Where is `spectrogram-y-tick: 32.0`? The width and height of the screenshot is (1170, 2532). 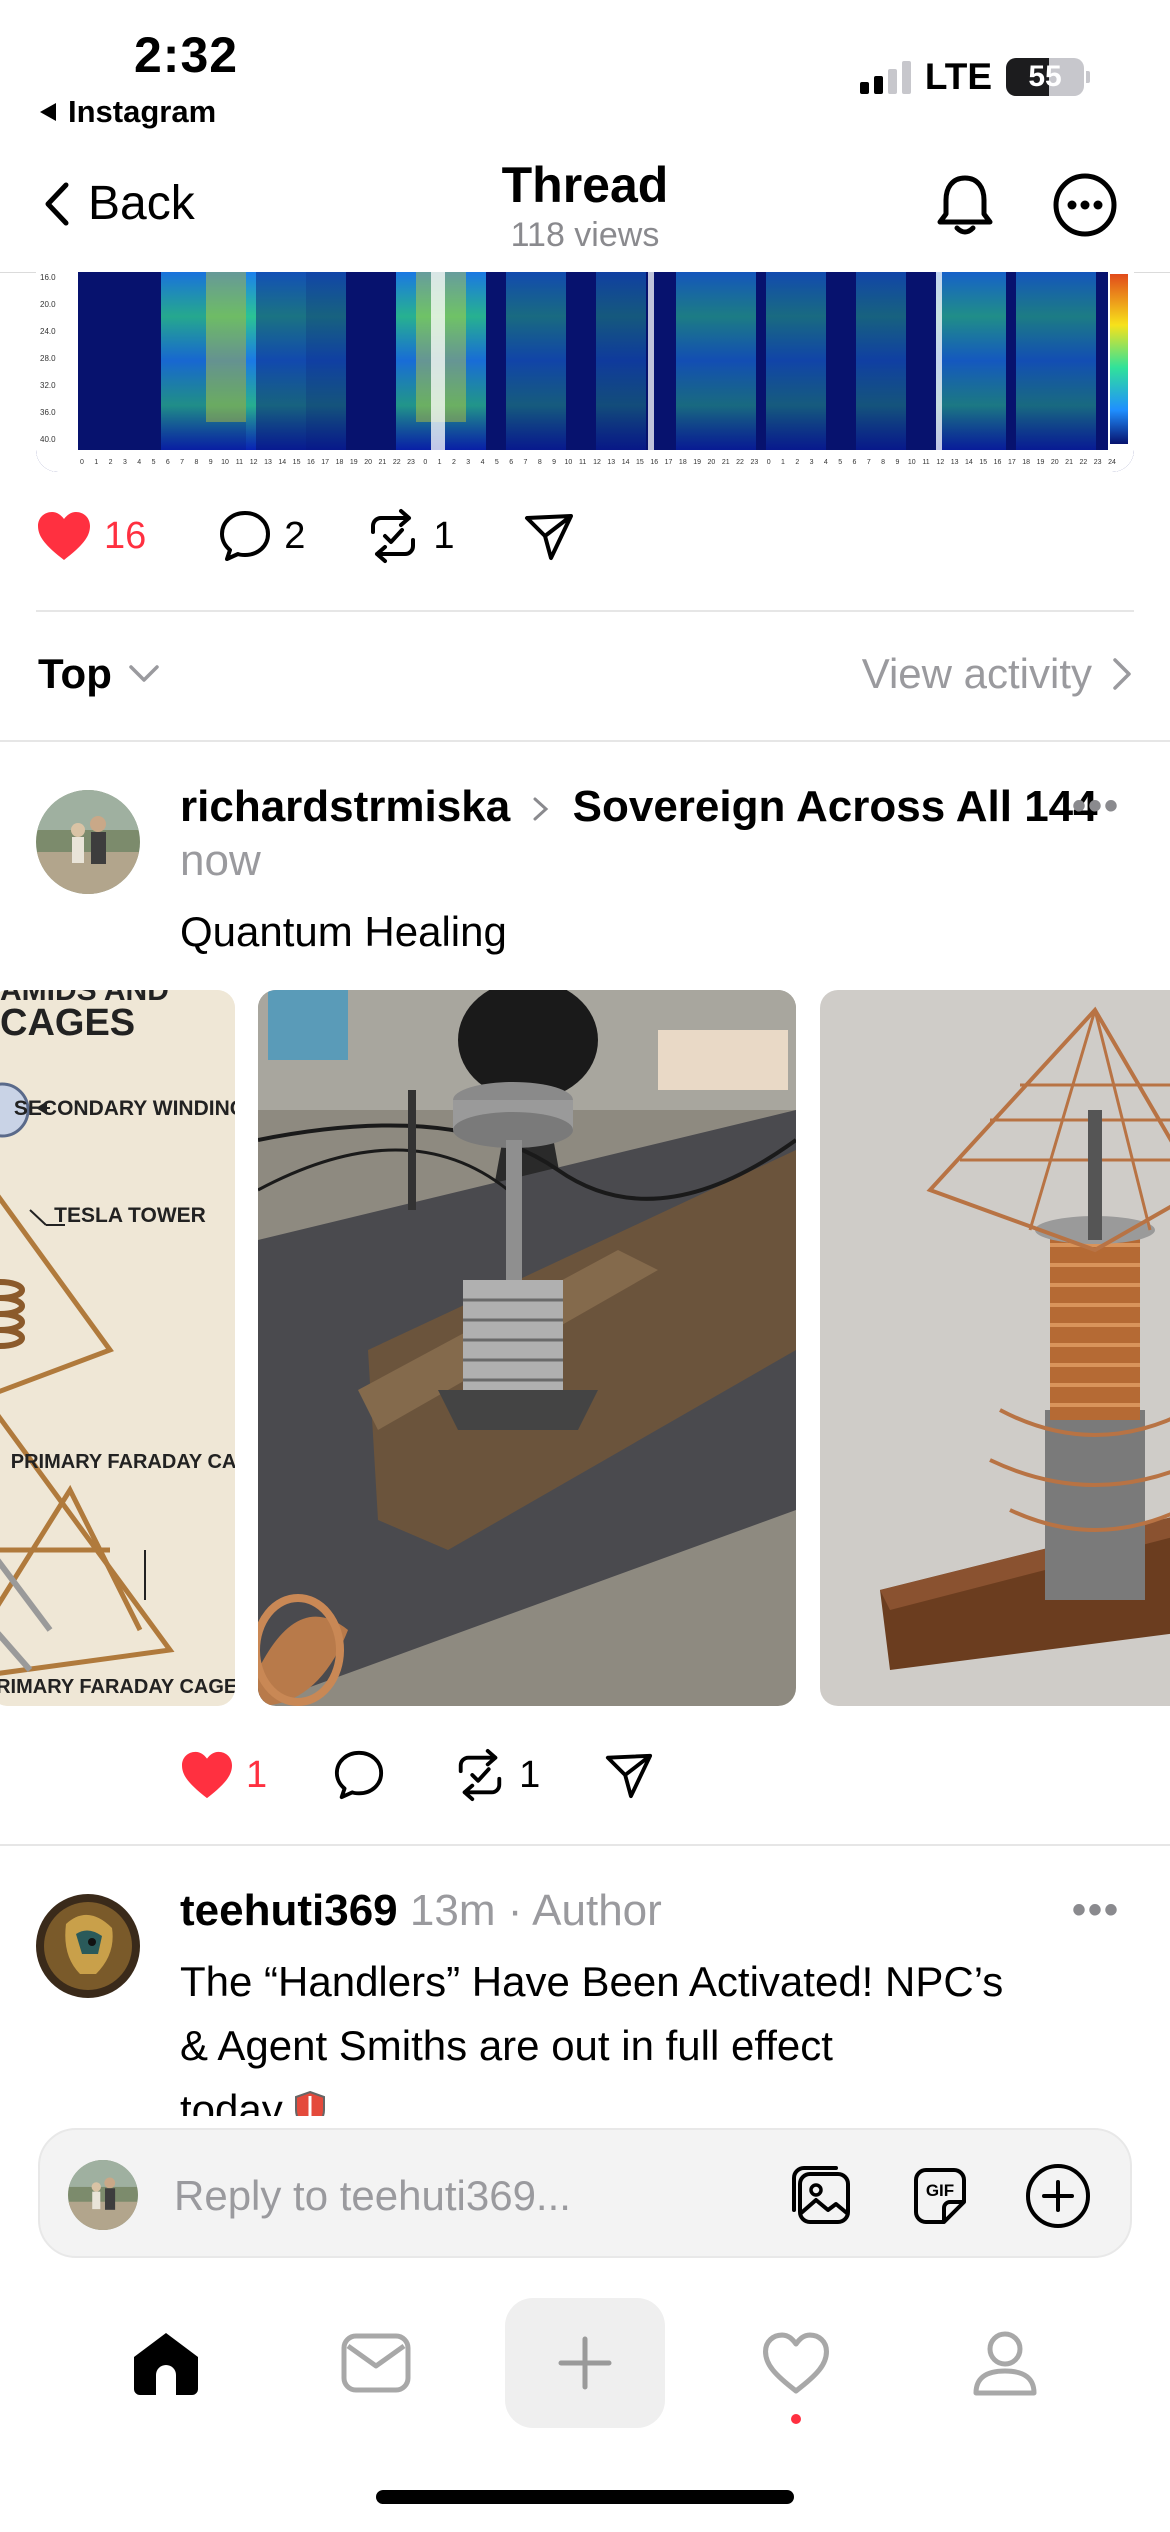
spectrogram-y-tick: 32.0 is located at coordinates (48, 385).